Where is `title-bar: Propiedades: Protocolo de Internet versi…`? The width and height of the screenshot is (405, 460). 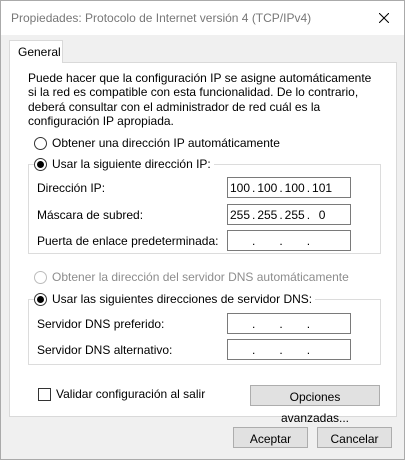
title-bar: Propiedades: Protocolo de Internet versi… is located at coordinates (202, 18).